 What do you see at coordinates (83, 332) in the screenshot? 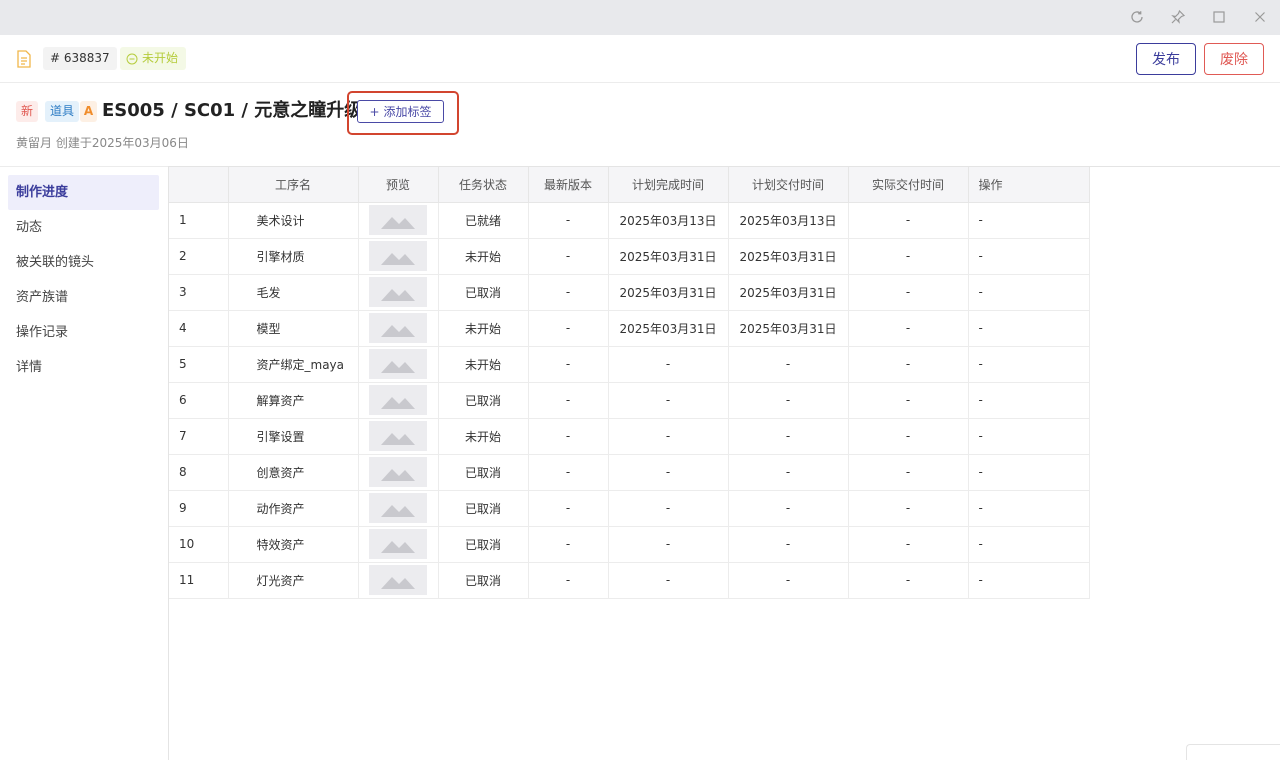
I see `sidebar-item-operation-log: 操作记录` at bounding box center [83, 332].